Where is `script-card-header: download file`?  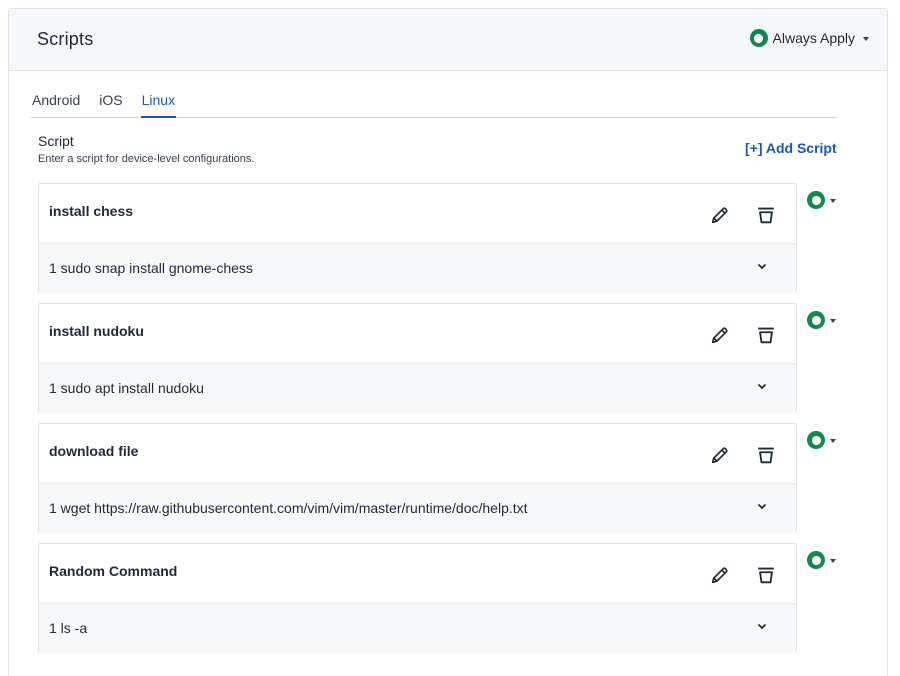
script-card-header: download file is located at coordinates (417, 454).